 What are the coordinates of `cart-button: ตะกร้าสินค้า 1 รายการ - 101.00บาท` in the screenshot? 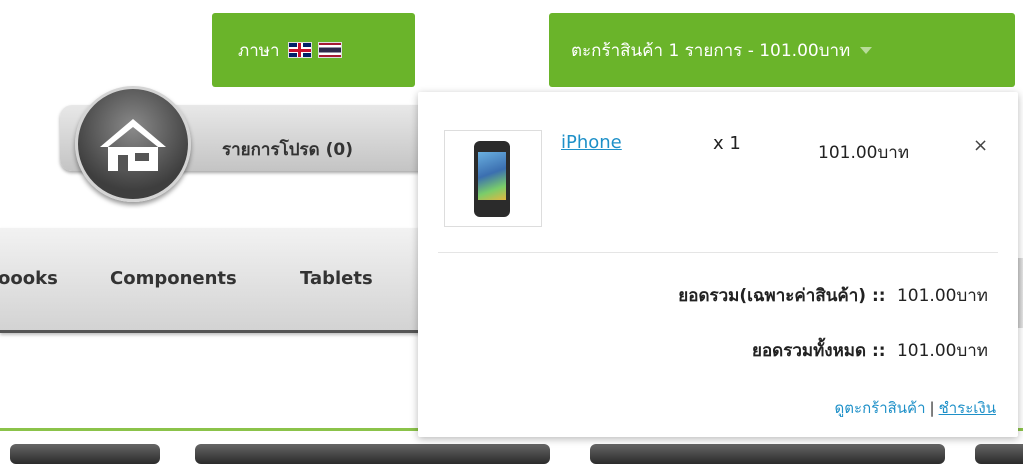 It's located at (782, 50).